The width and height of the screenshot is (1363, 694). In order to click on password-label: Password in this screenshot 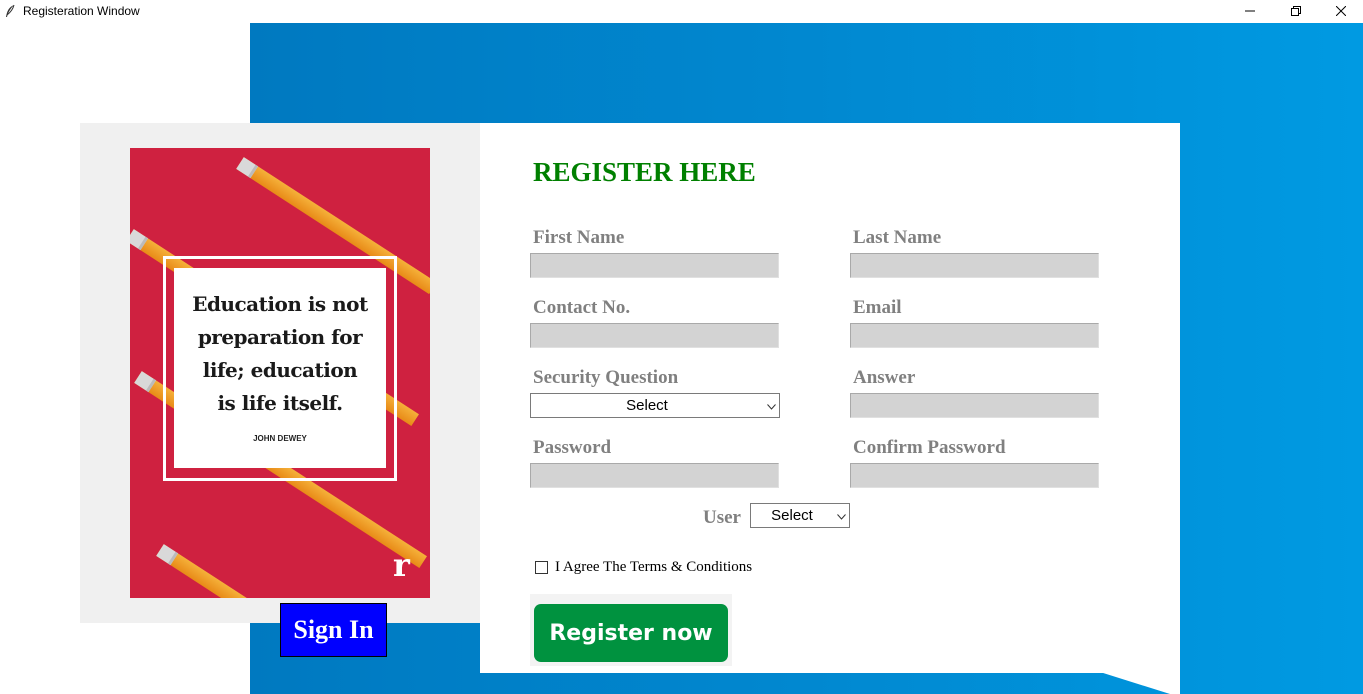, I will do `click(572, 447)`.